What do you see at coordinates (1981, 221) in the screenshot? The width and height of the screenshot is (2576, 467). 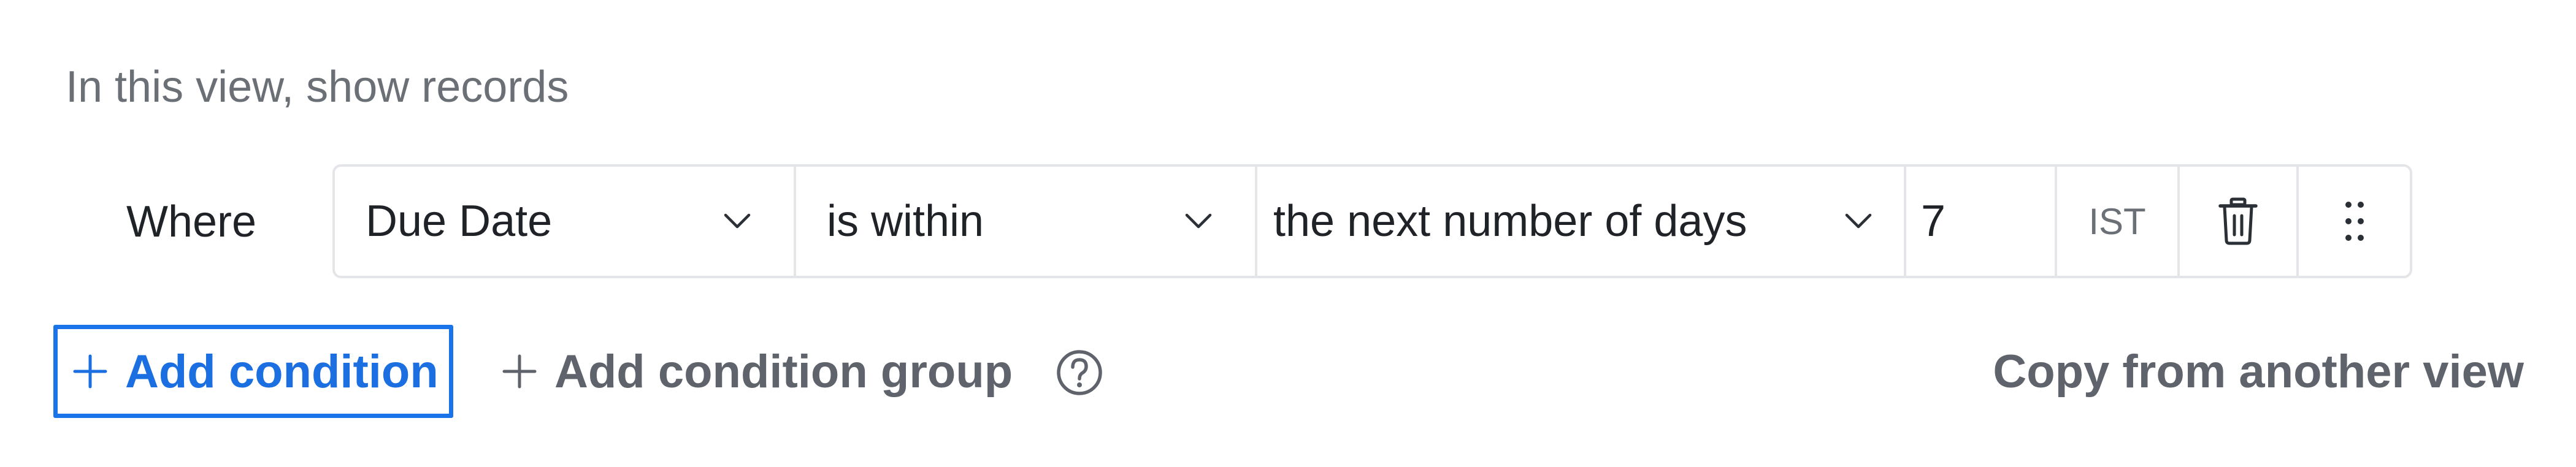 I see `days-value-input: 7` at bounding box center [1981, 221].